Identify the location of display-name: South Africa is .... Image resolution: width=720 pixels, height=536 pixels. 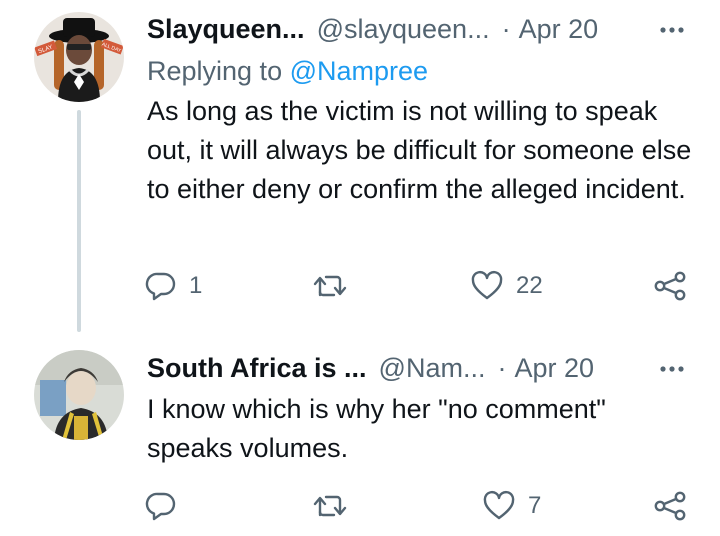
(257, 368).